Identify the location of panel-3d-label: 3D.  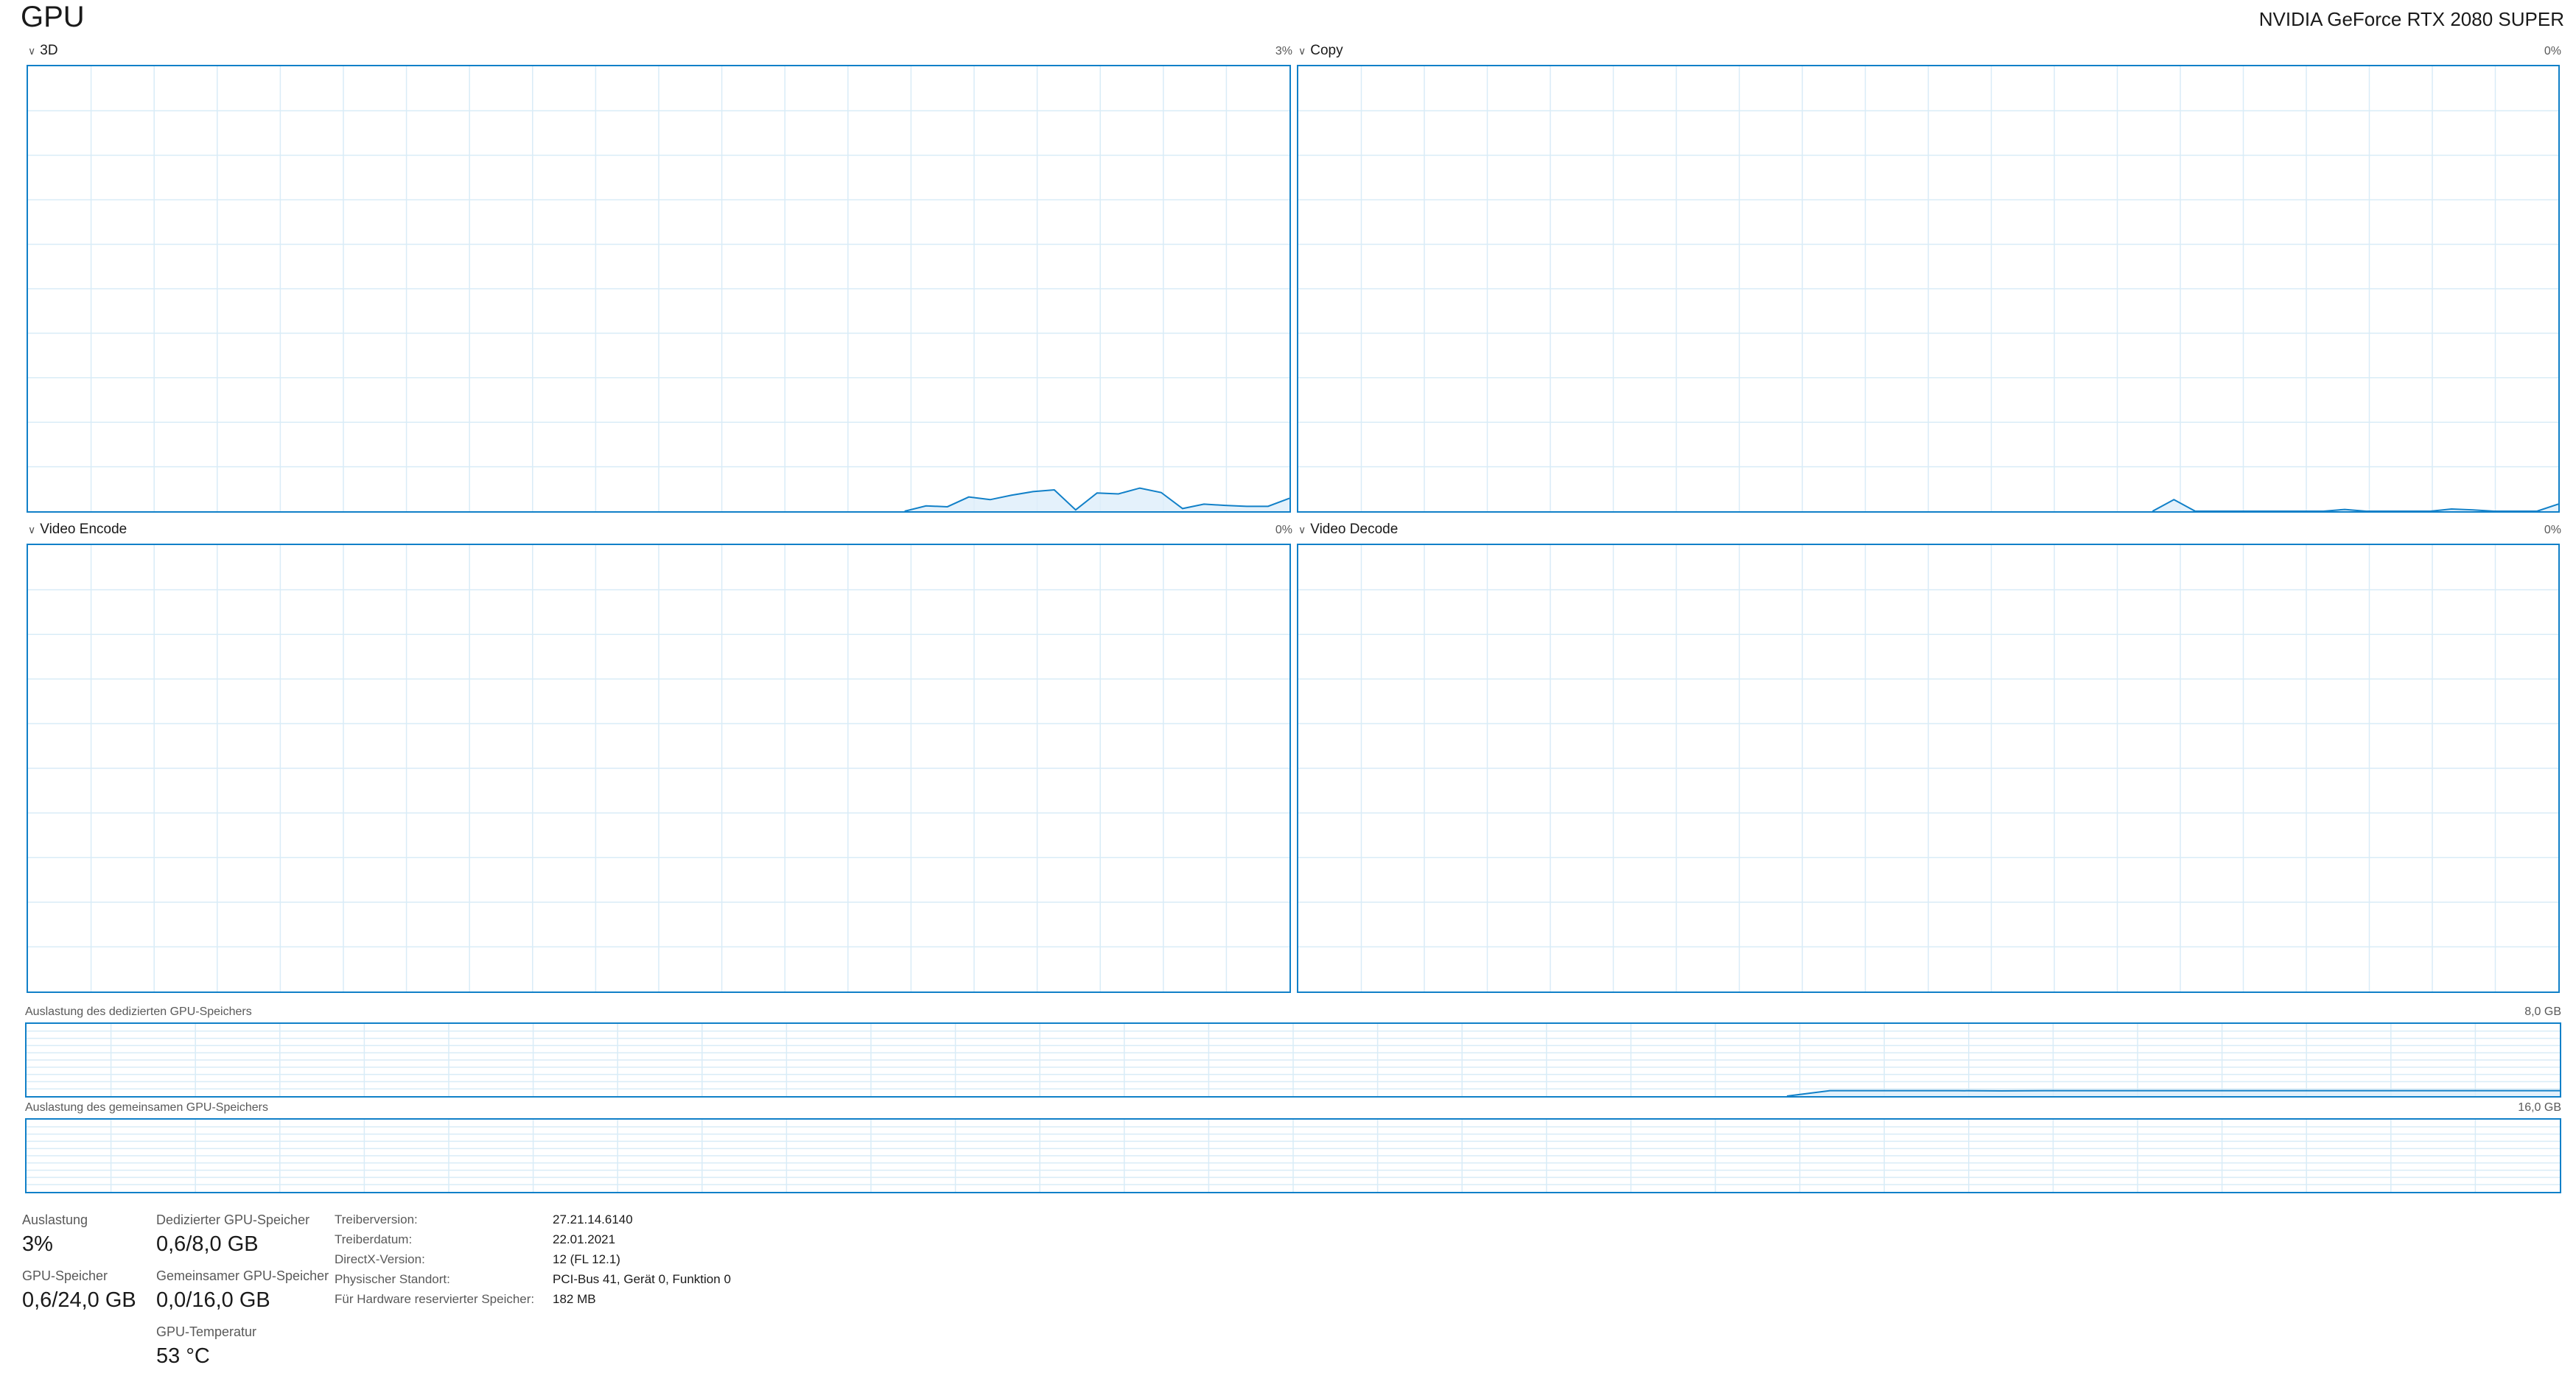
(49, 50).